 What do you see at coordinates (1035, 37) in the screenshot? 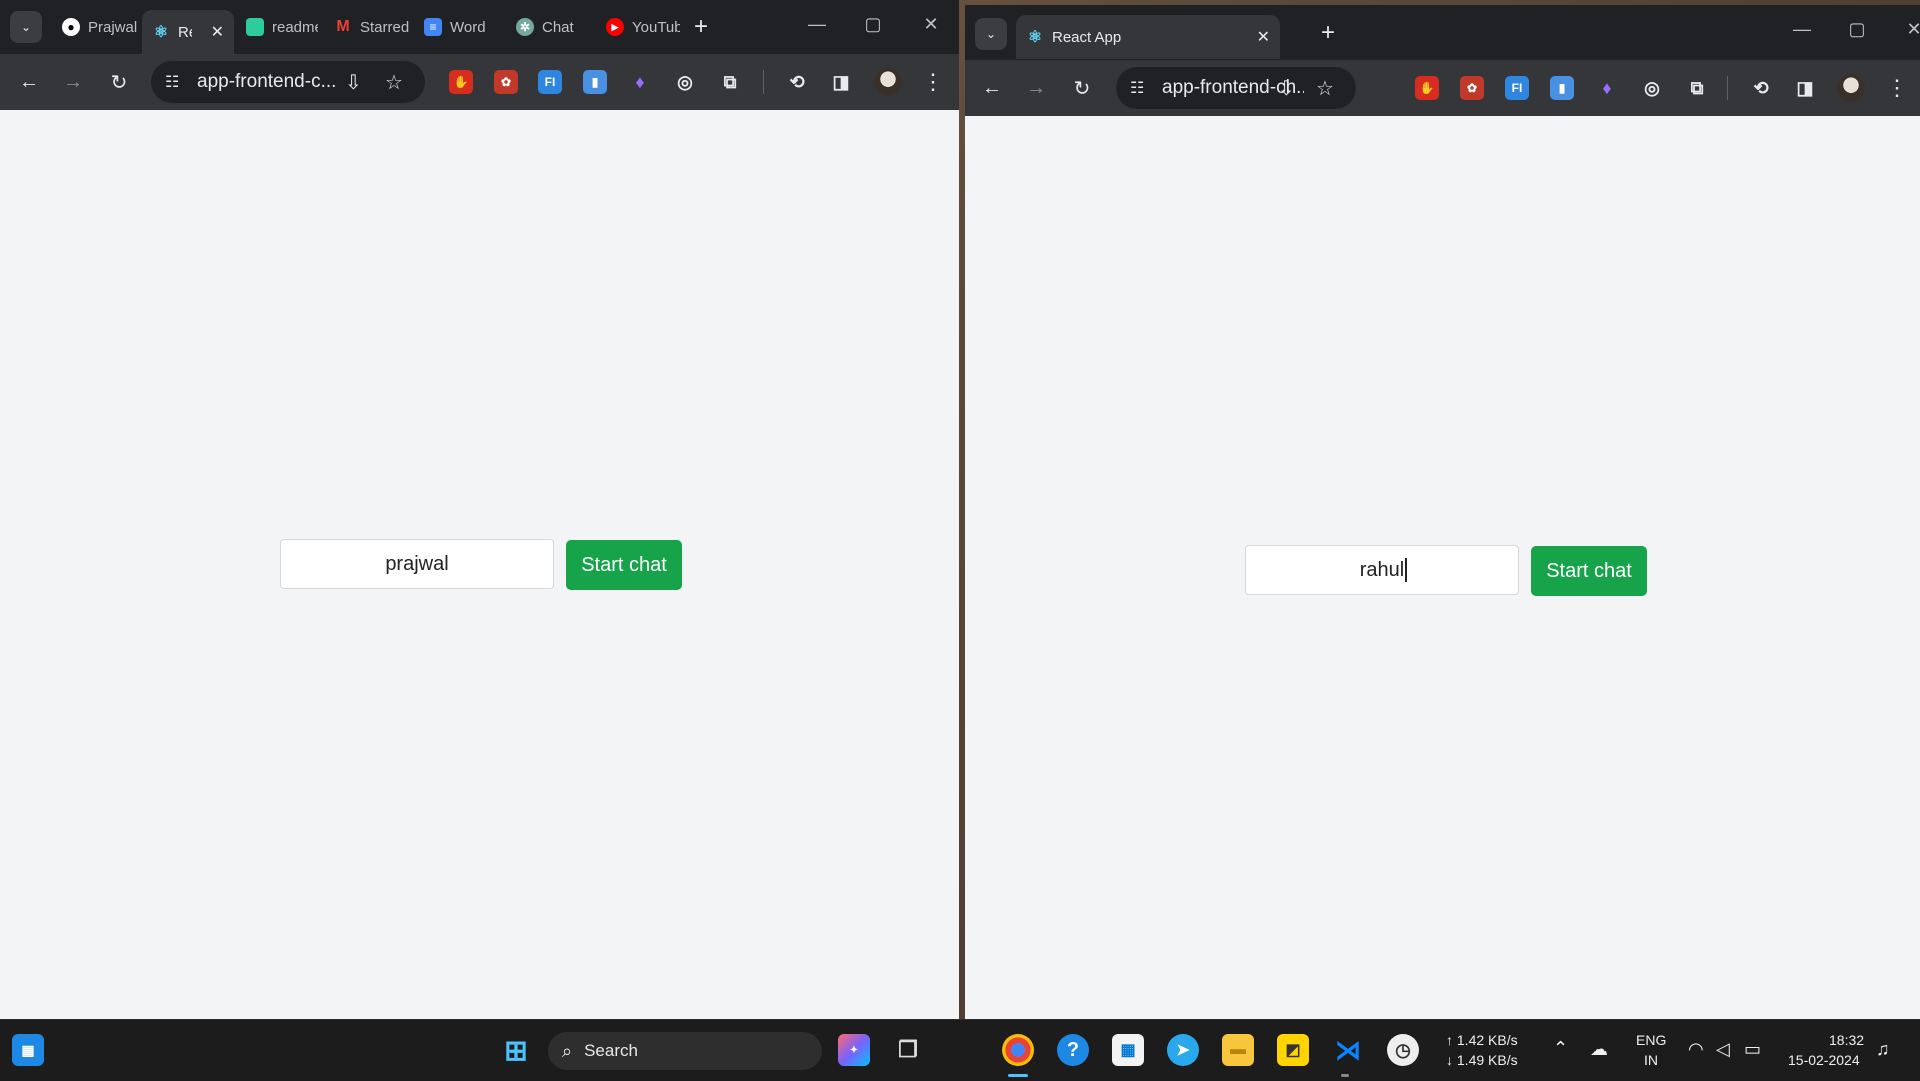
I see `react-icon: ⚛` at bounding box center [1035, 37].